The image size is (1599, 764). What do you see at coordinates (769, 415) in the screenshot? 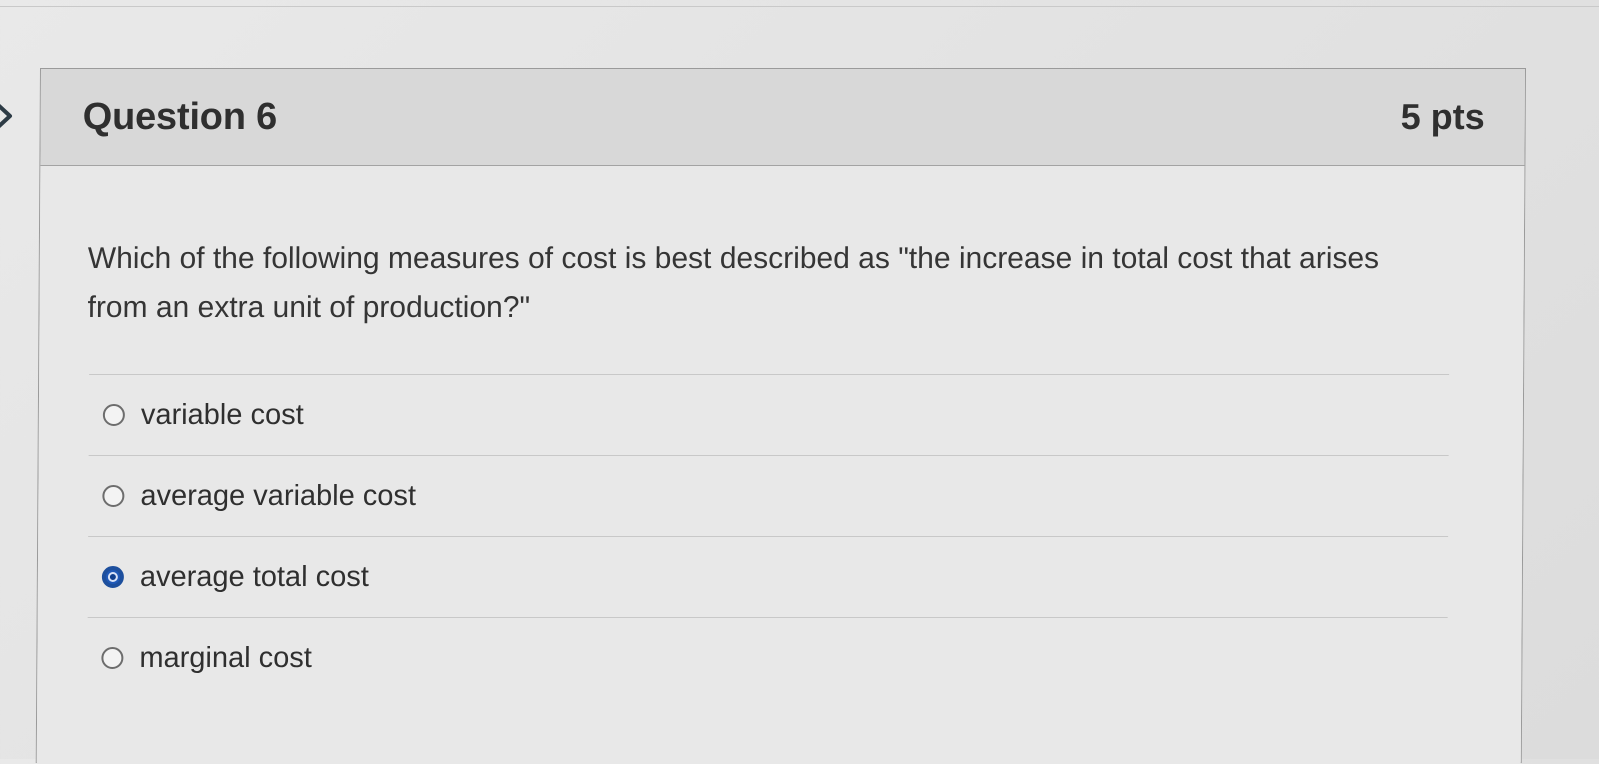
I see `answer-option-variable-cost: variable cost` at bounding box center [769, 415].